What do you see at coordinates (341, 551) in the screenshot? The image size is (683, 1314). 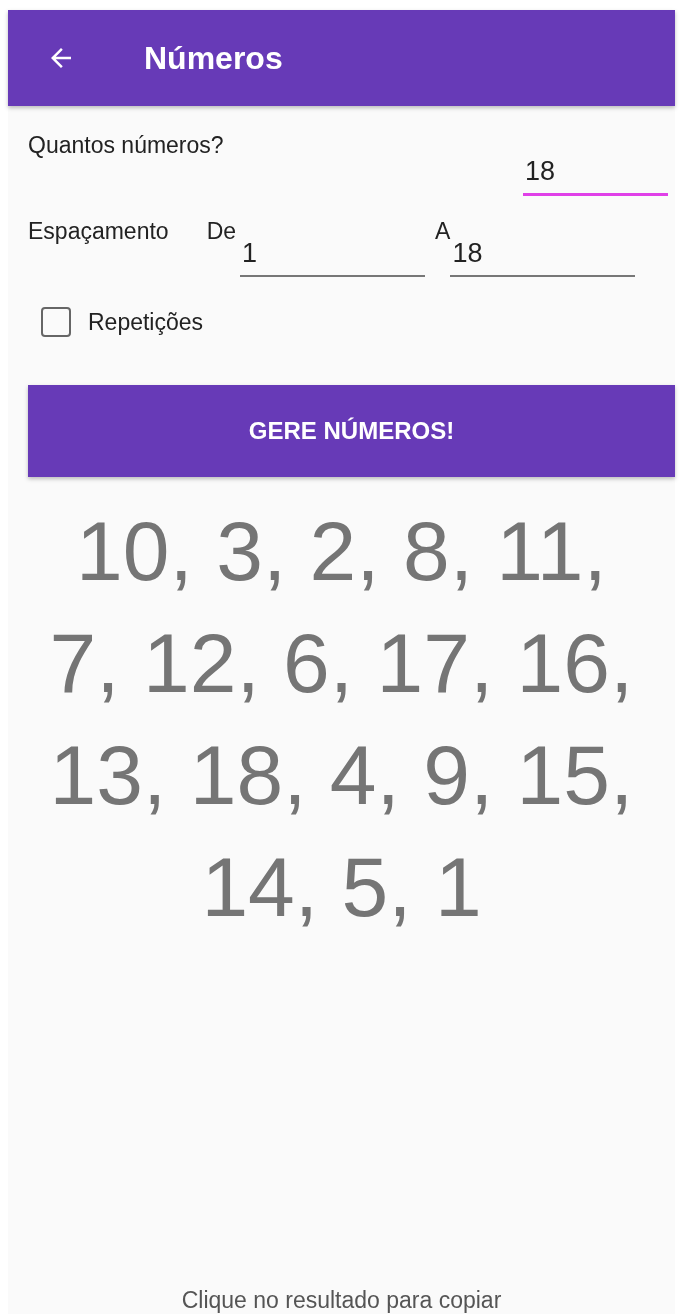 I see `result-line: 10, 3, 2, 8, 11,` at bounding box center [341, 551].